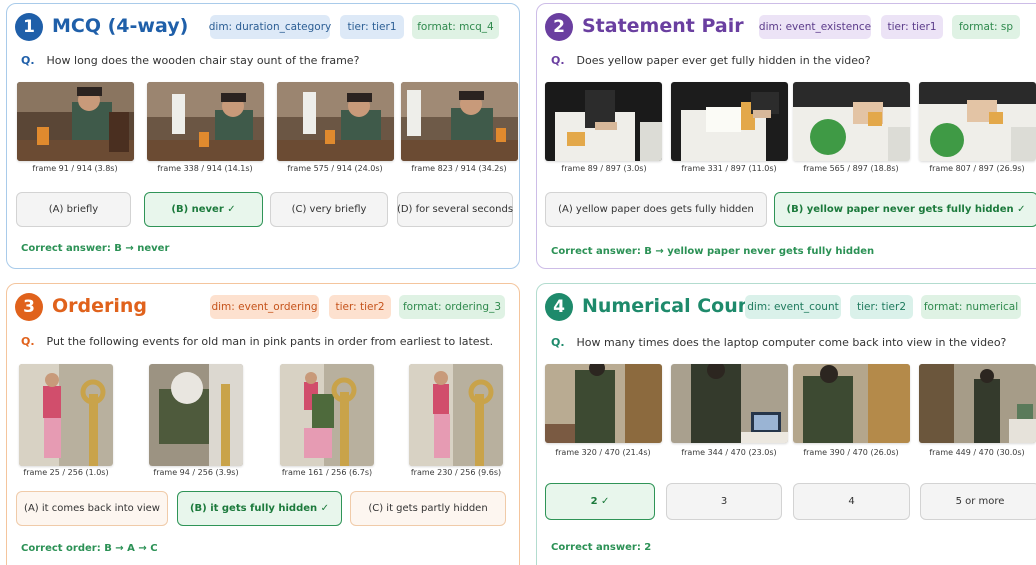 The image size is (1036, 565). Describe the element at coordinates (89, 548) in the screenshot. I see `correct-order-text: Correct order: B → A → C` at that location.